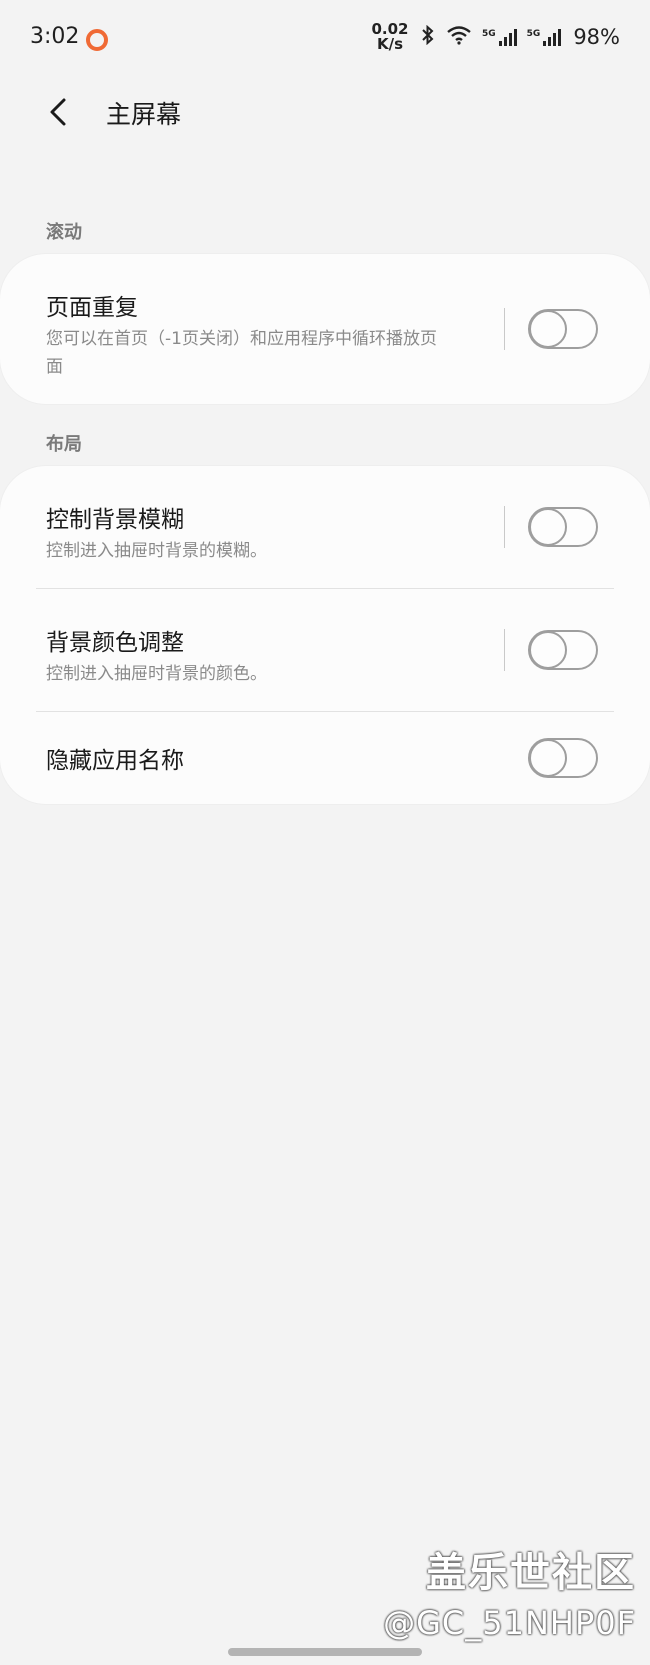 Image resolution: width=650 pixels, height=1665 pixels. I want to click on setting-title: 页面重复, so click(92, 308).